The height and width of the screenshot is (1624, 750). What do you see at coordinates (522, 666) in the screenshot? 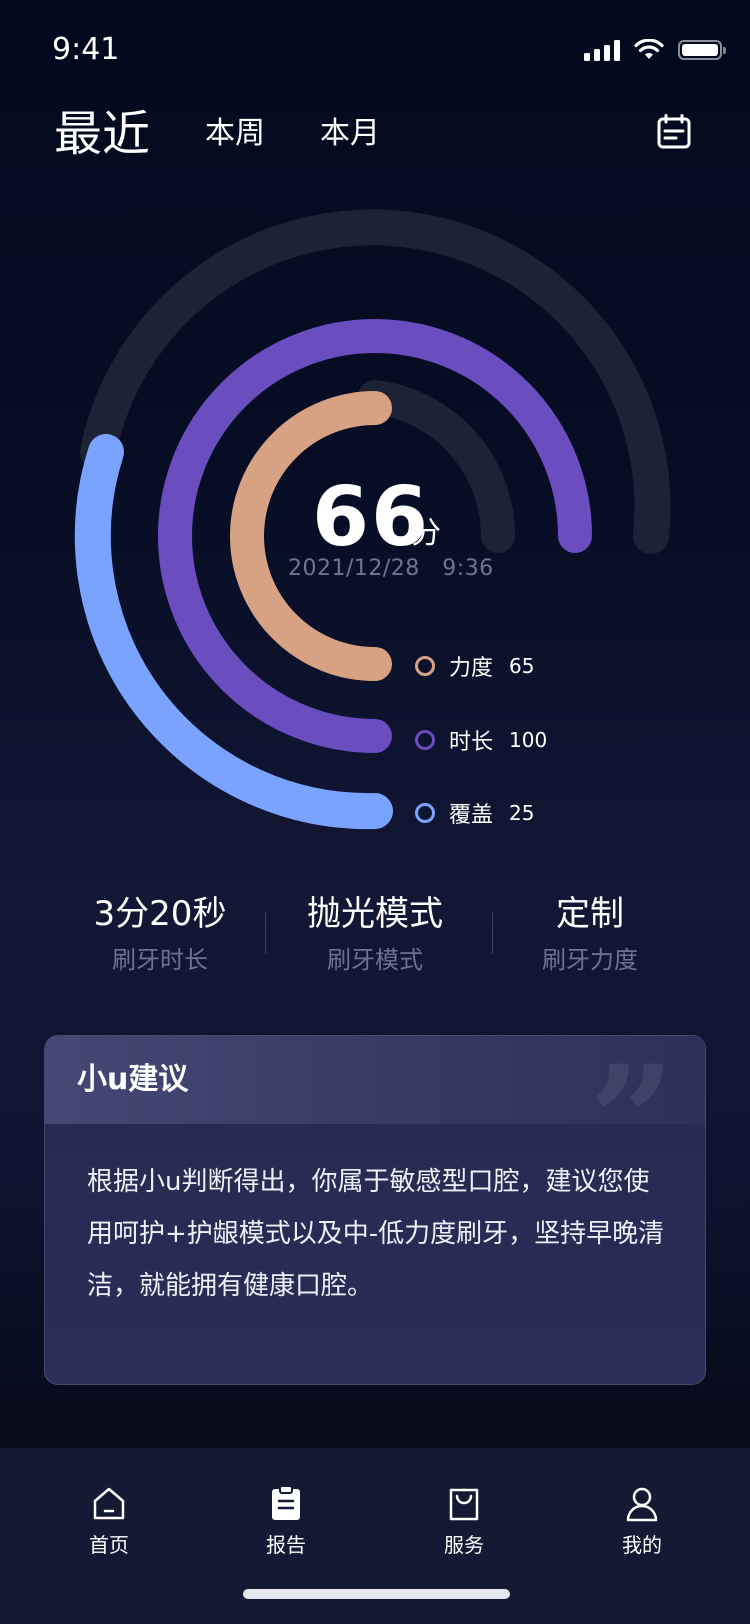
I see `legend-value: 65` at bounding box center [522, 666].